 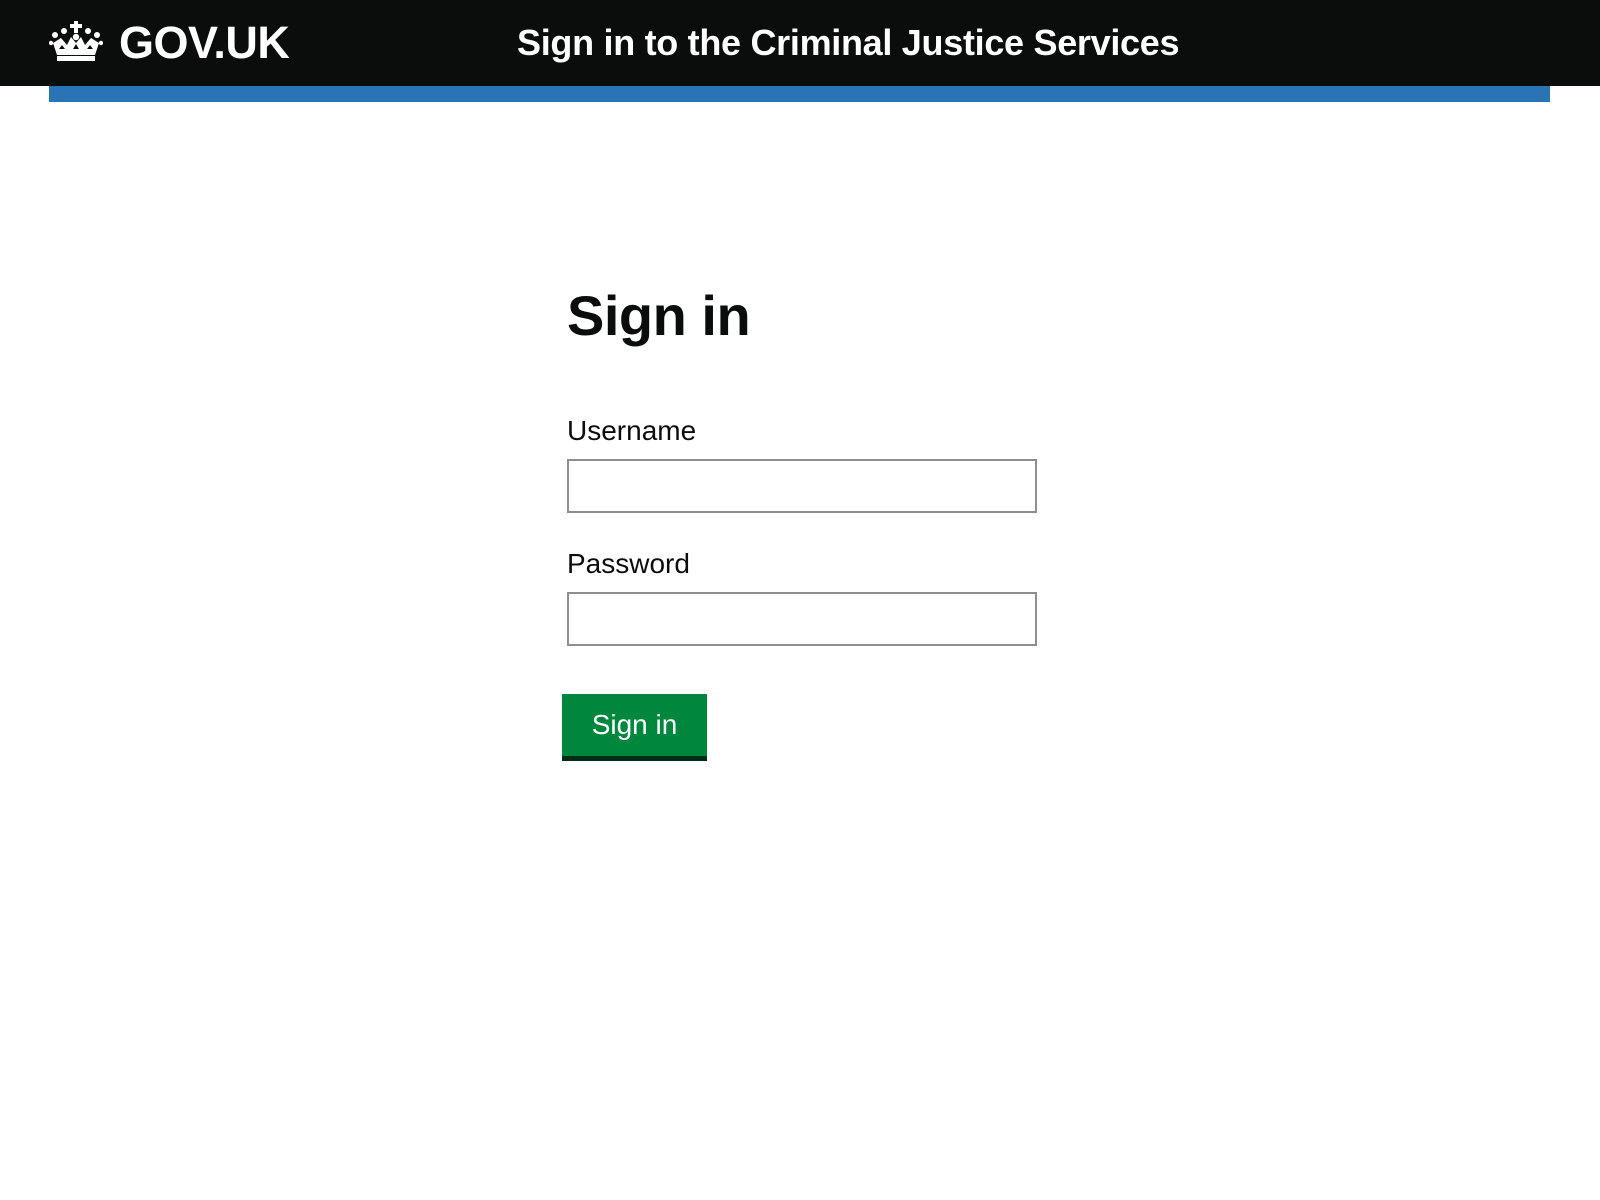 What do you see at coordinates (802, 486) in the screenshot?
I see `username-input` at bounding box center [802, 486].